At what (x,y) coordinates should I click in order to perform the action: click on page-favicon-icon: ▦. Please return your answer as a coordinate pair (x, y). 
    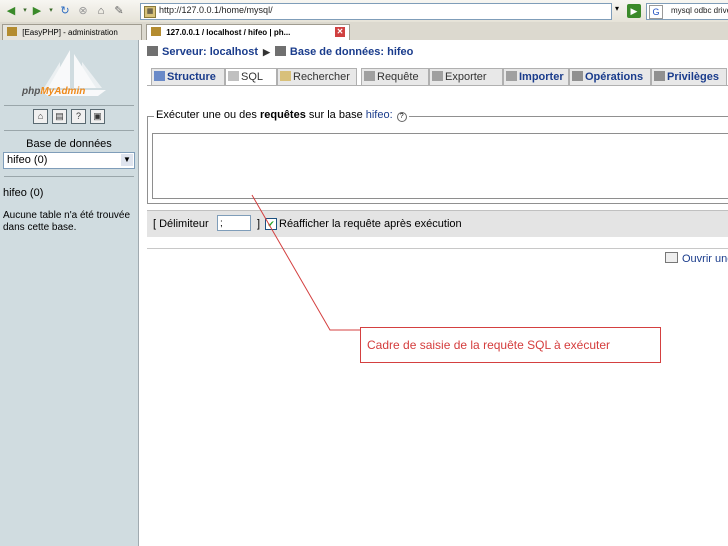
    Looking at the image, I should click on (150, 12).